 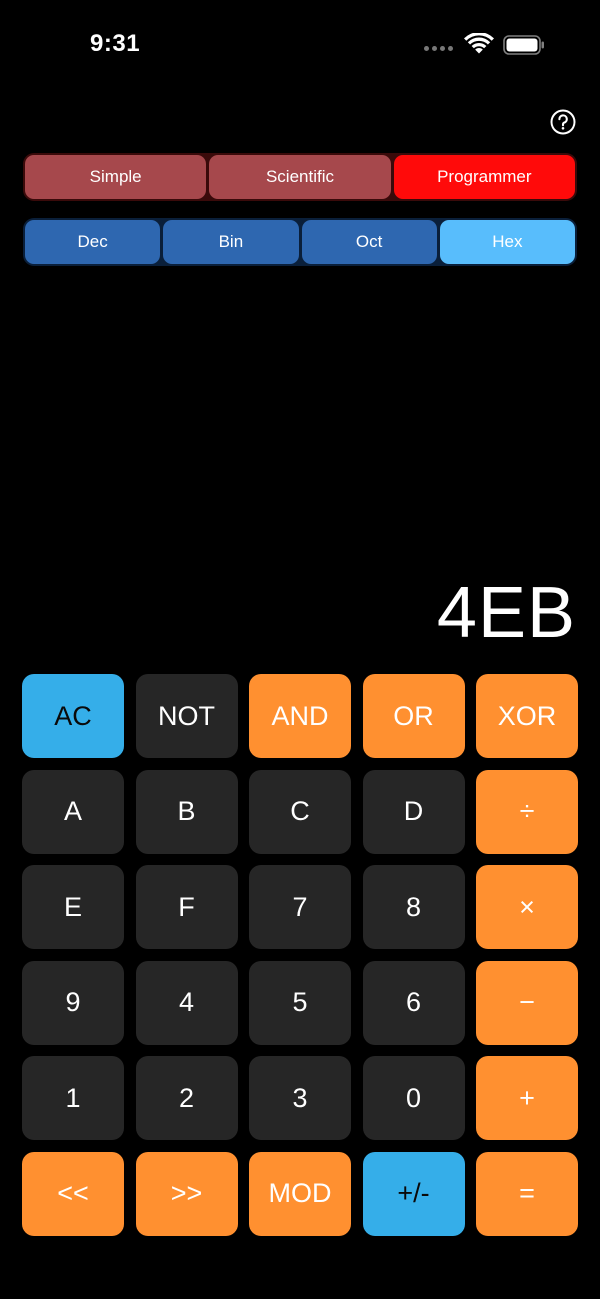 I want to click on key-5: 5, so click(x=300, y=1002).